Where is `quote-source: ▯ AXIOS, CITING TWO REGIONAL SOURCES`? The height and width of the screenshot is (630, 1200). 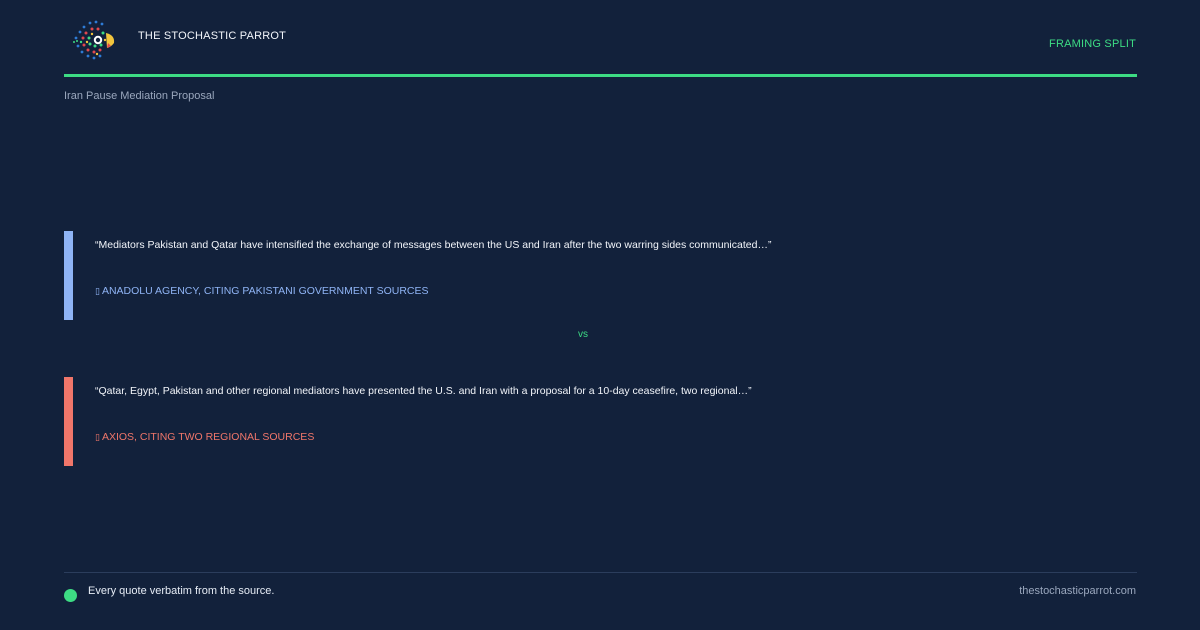
quote-source: ▯ AXIOS, CITING TWO REGIONAL SOURCES is located at coordinates (204, 437).